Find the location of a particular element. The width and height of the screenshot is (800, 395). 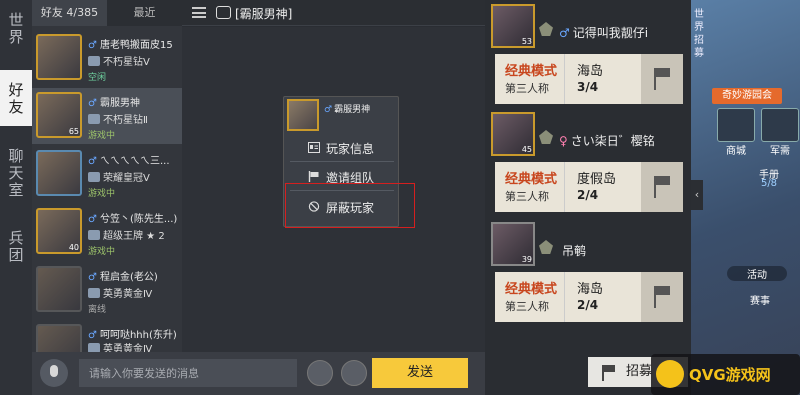

friend-status: 空闲 is located at coordinates (97, 78).